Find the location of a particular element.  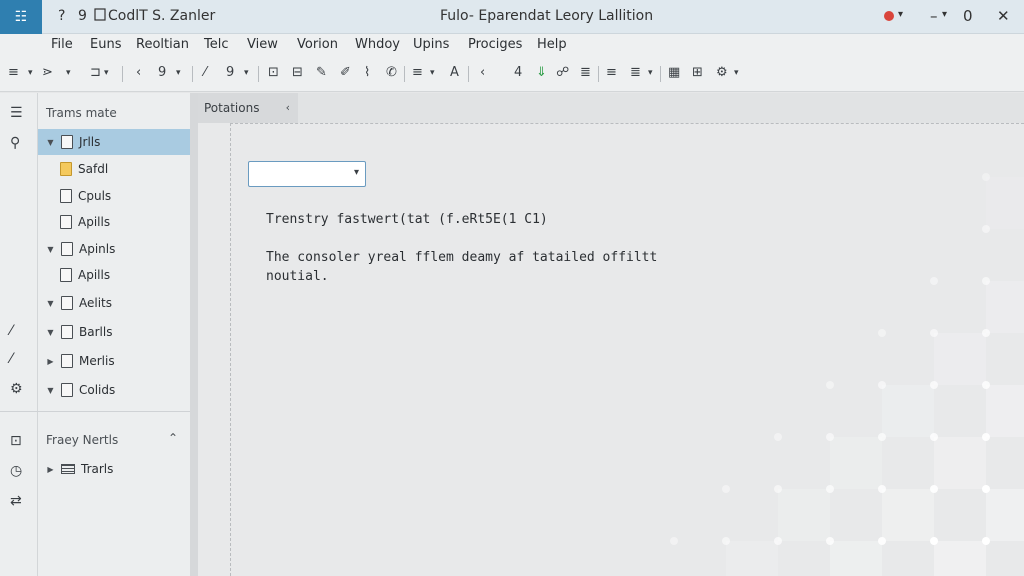

crop-icon: ⊟ is located at coordinates (297, 72).